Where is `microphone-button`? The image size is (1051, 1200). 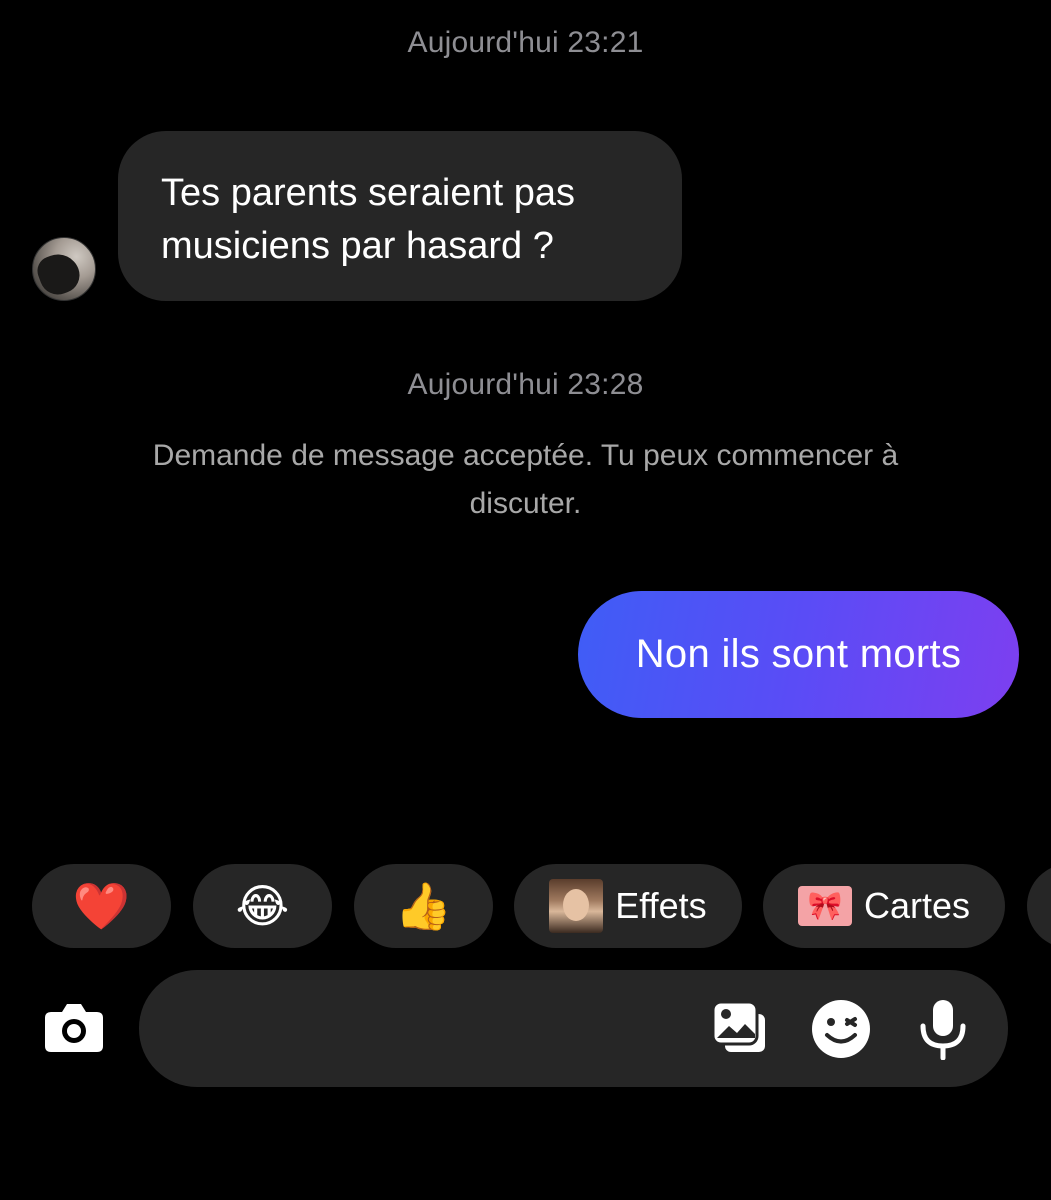
microphone-button is located at coordinates (943, 1029).